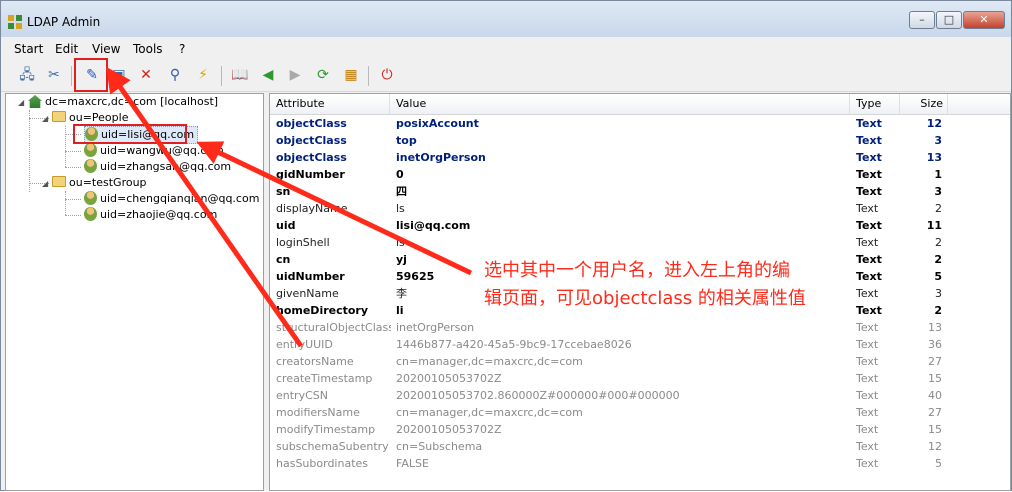 The height and width of the screenshot is (492, 1012). Describe the element at coordinates (538, 395) in the screenshot. I see `cell-value: 20200105053702.860000Z#000000#000#000000` at that location.